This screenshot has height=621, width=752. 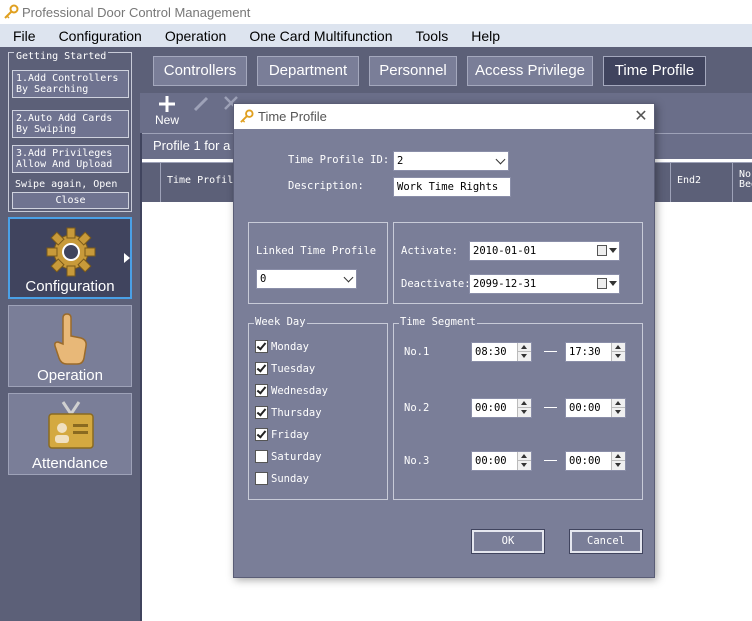 What do you see at coordinates (99, 36) in the screenshot?
I see `menu-configuration: Configuration` at bounding box center [99, 36].